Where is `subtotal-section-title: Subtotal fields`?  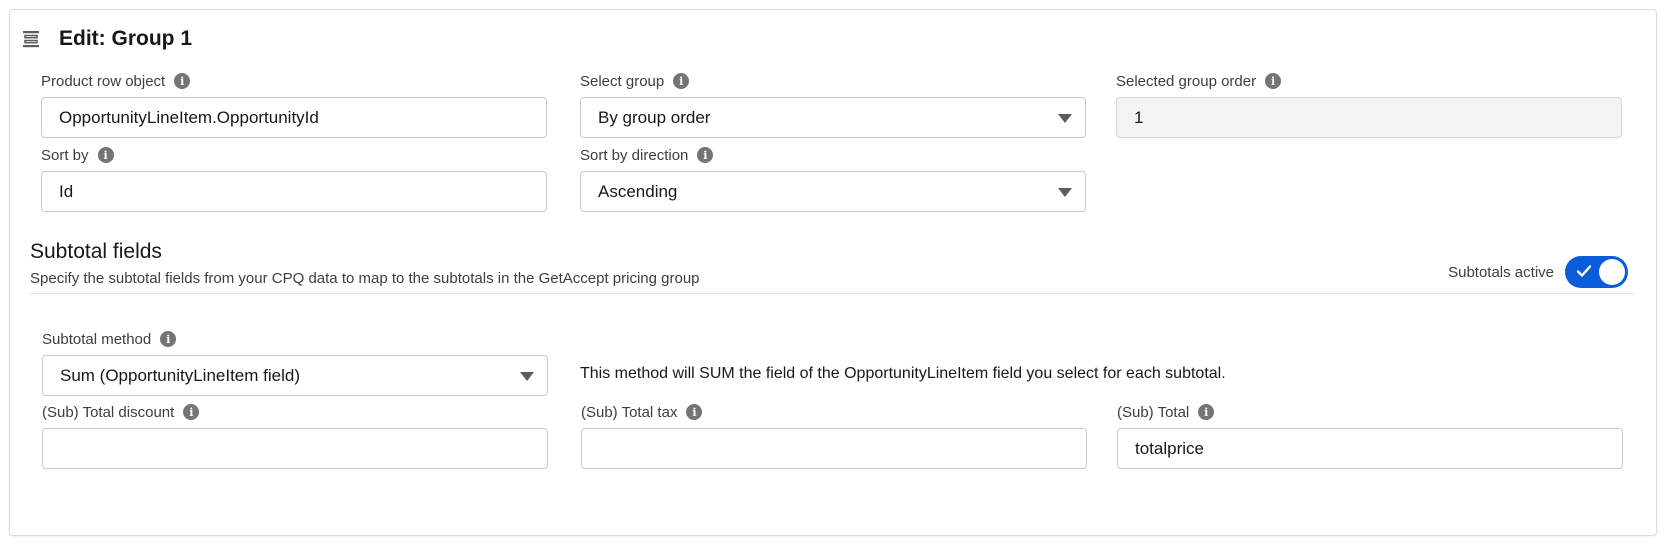 subtotal-section-title: Subtotal fields is located at coordinates (96, 251).